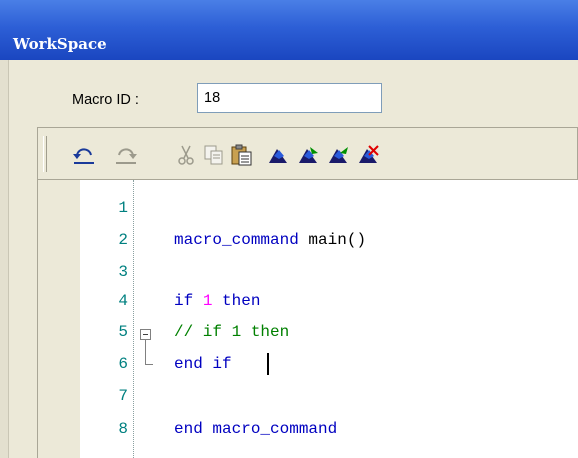 This screenshot has height=458, width=578. Describe the element at coordinates (188, 301) in the screenshot. I see `code-token: if` at that location.